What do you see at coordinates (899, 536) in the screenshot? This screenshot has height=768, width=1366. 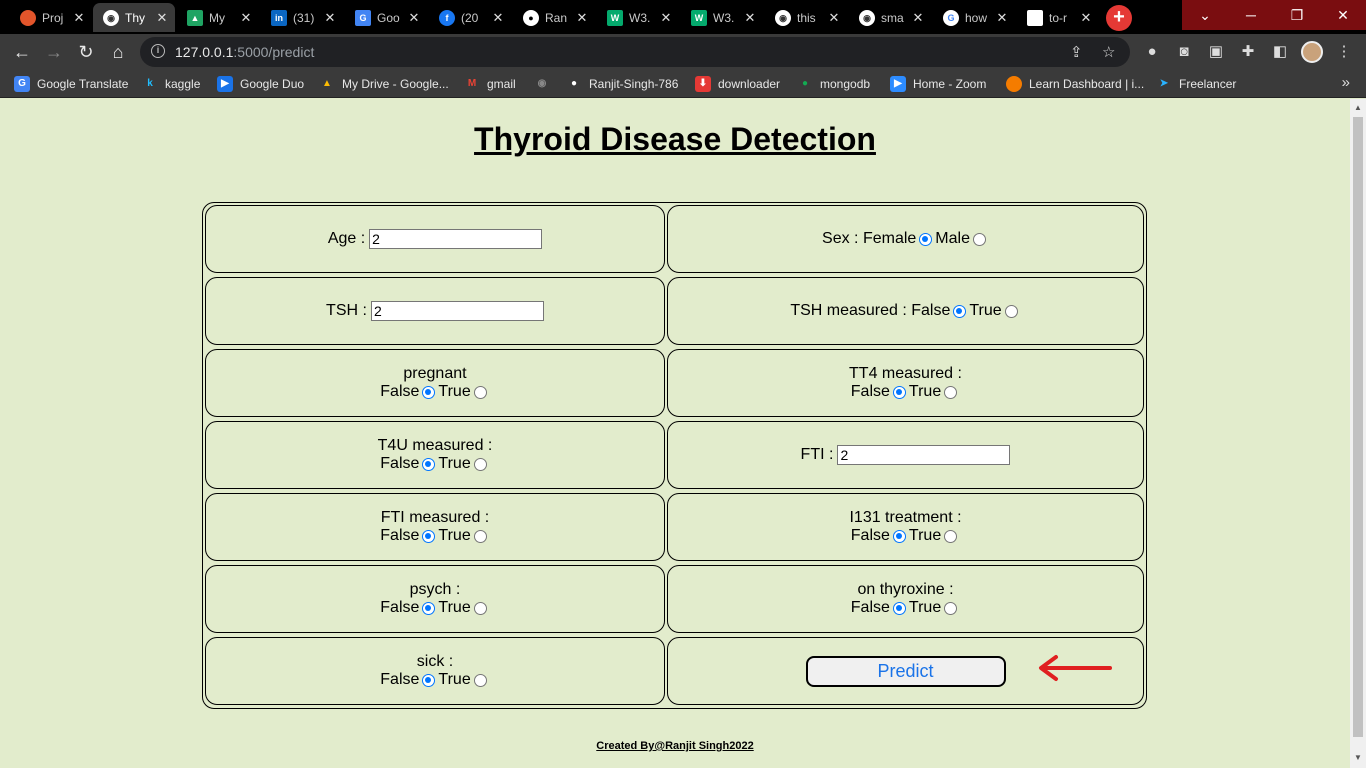 I see `i131-treatment-false-radio` at bounding box center [899, 536].